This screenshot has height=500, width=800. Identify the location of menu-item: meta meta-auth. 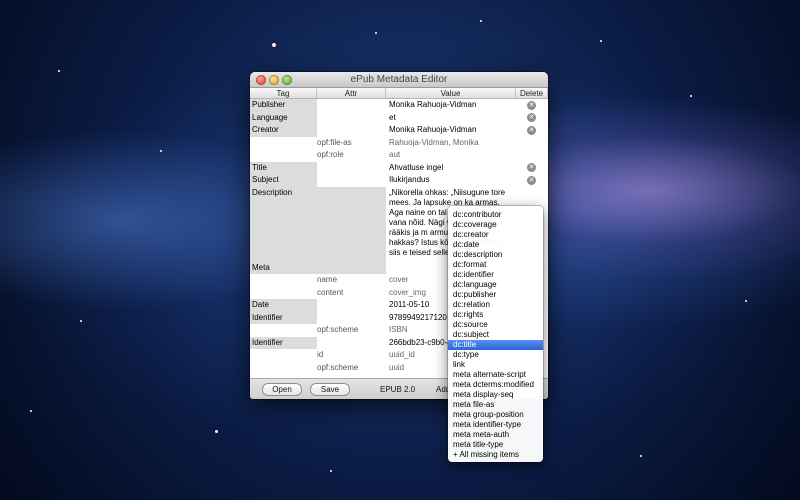
(495, 435).